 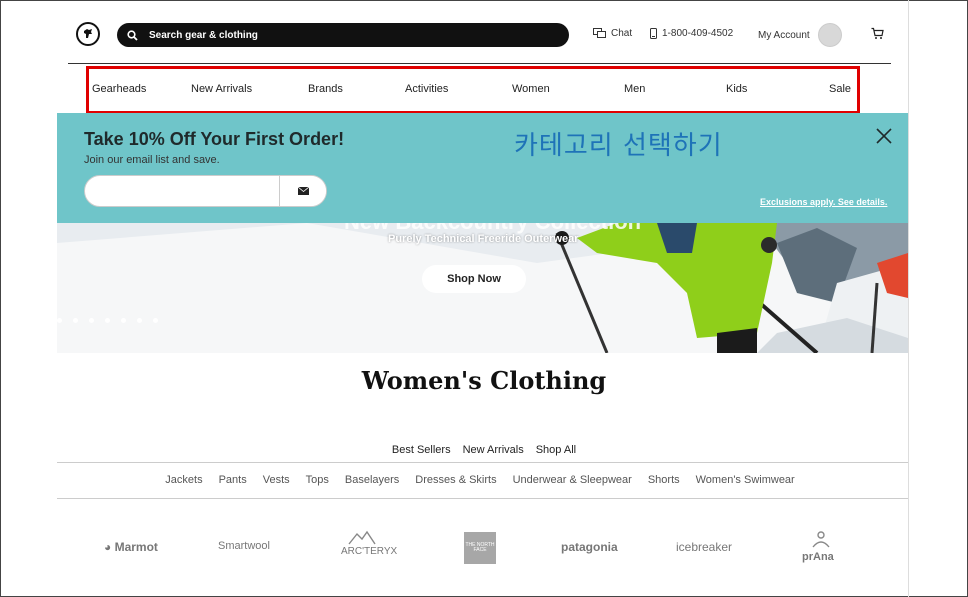 What do you see at coordinates (372, 480) in the screenshot?
I see `category-baselayers: Baselayers` at bounding box center [372, 480].